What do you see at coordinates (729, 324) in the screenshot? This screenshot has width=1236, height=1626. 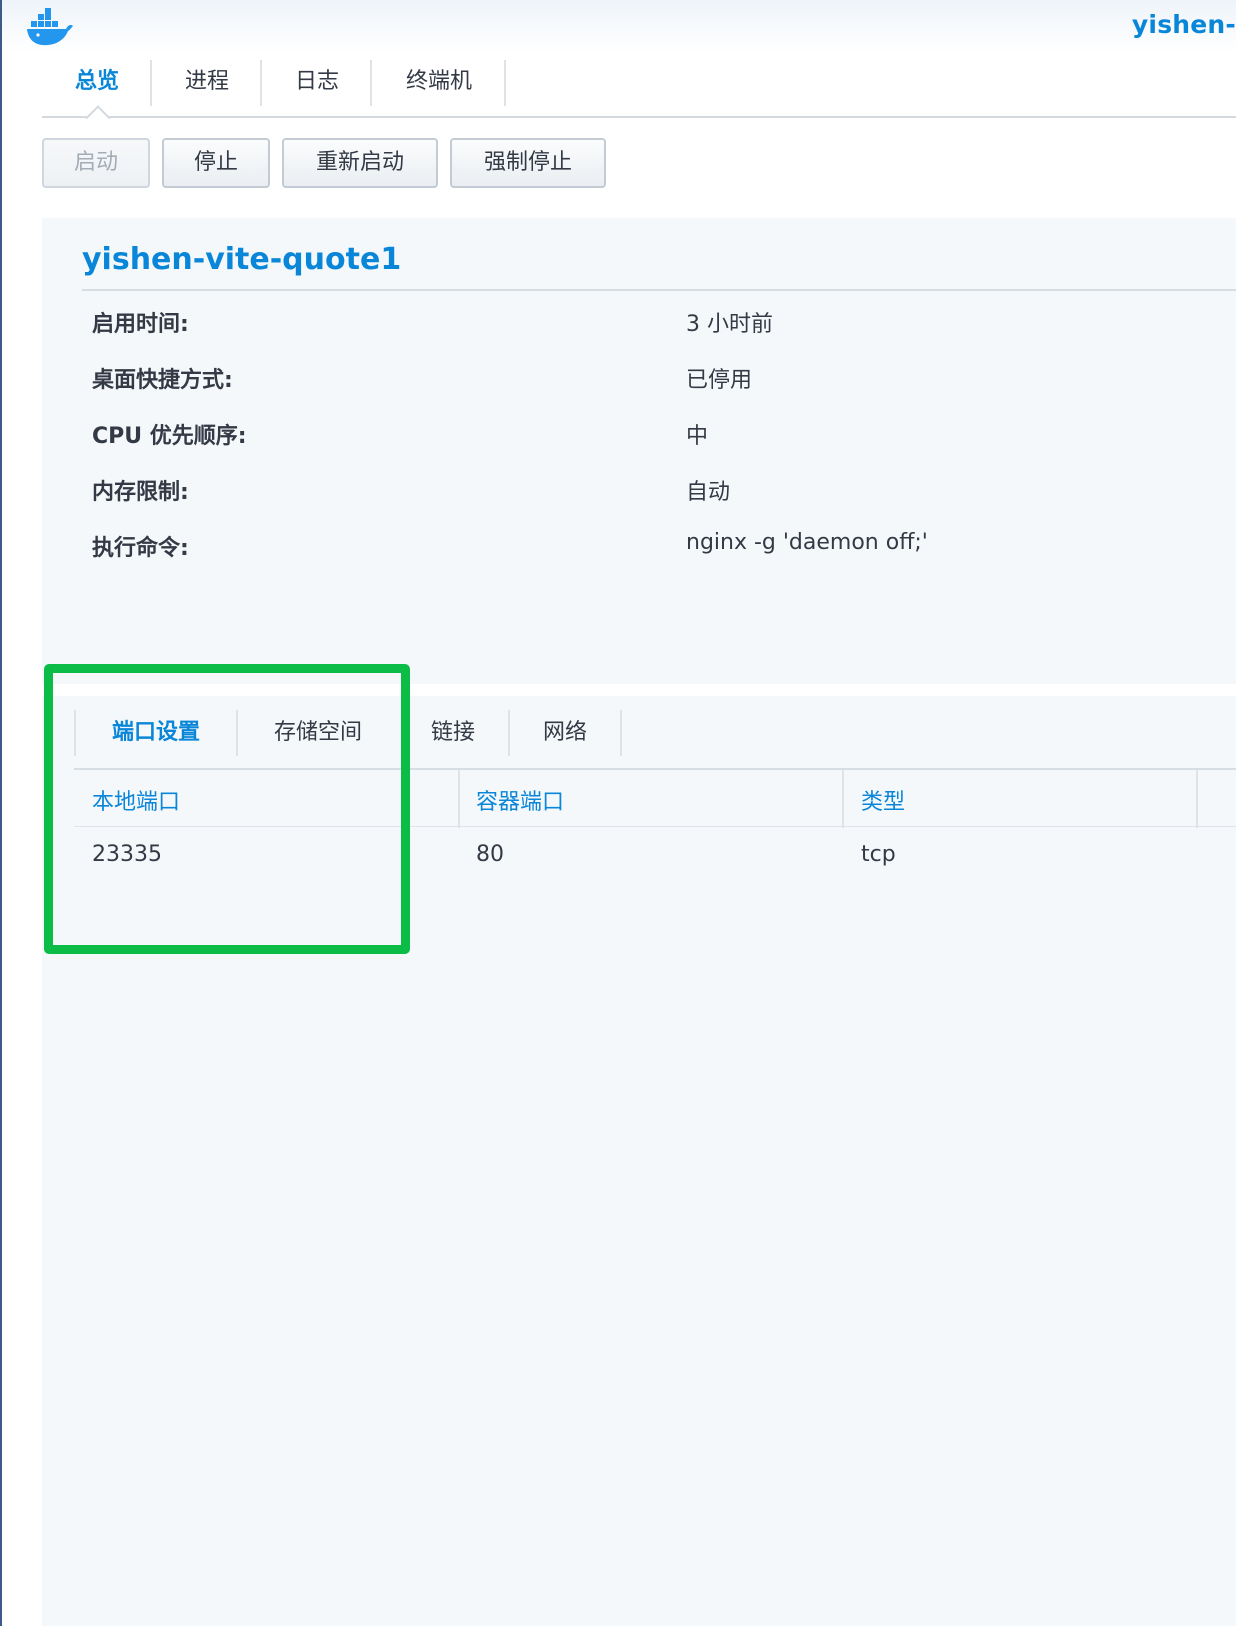 I see `info-value-uptime: 3 小时前` at bounding box center [729, 324].